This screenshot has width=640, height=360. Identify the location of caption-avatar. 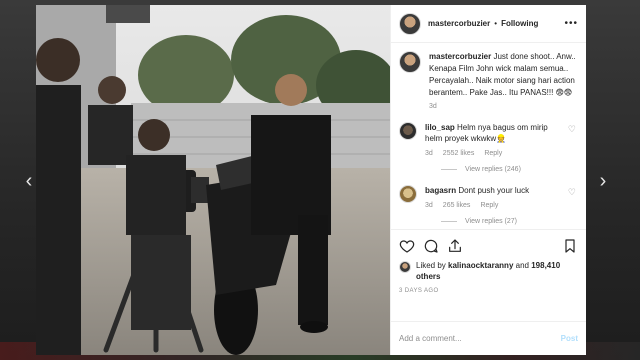
(410, 62).